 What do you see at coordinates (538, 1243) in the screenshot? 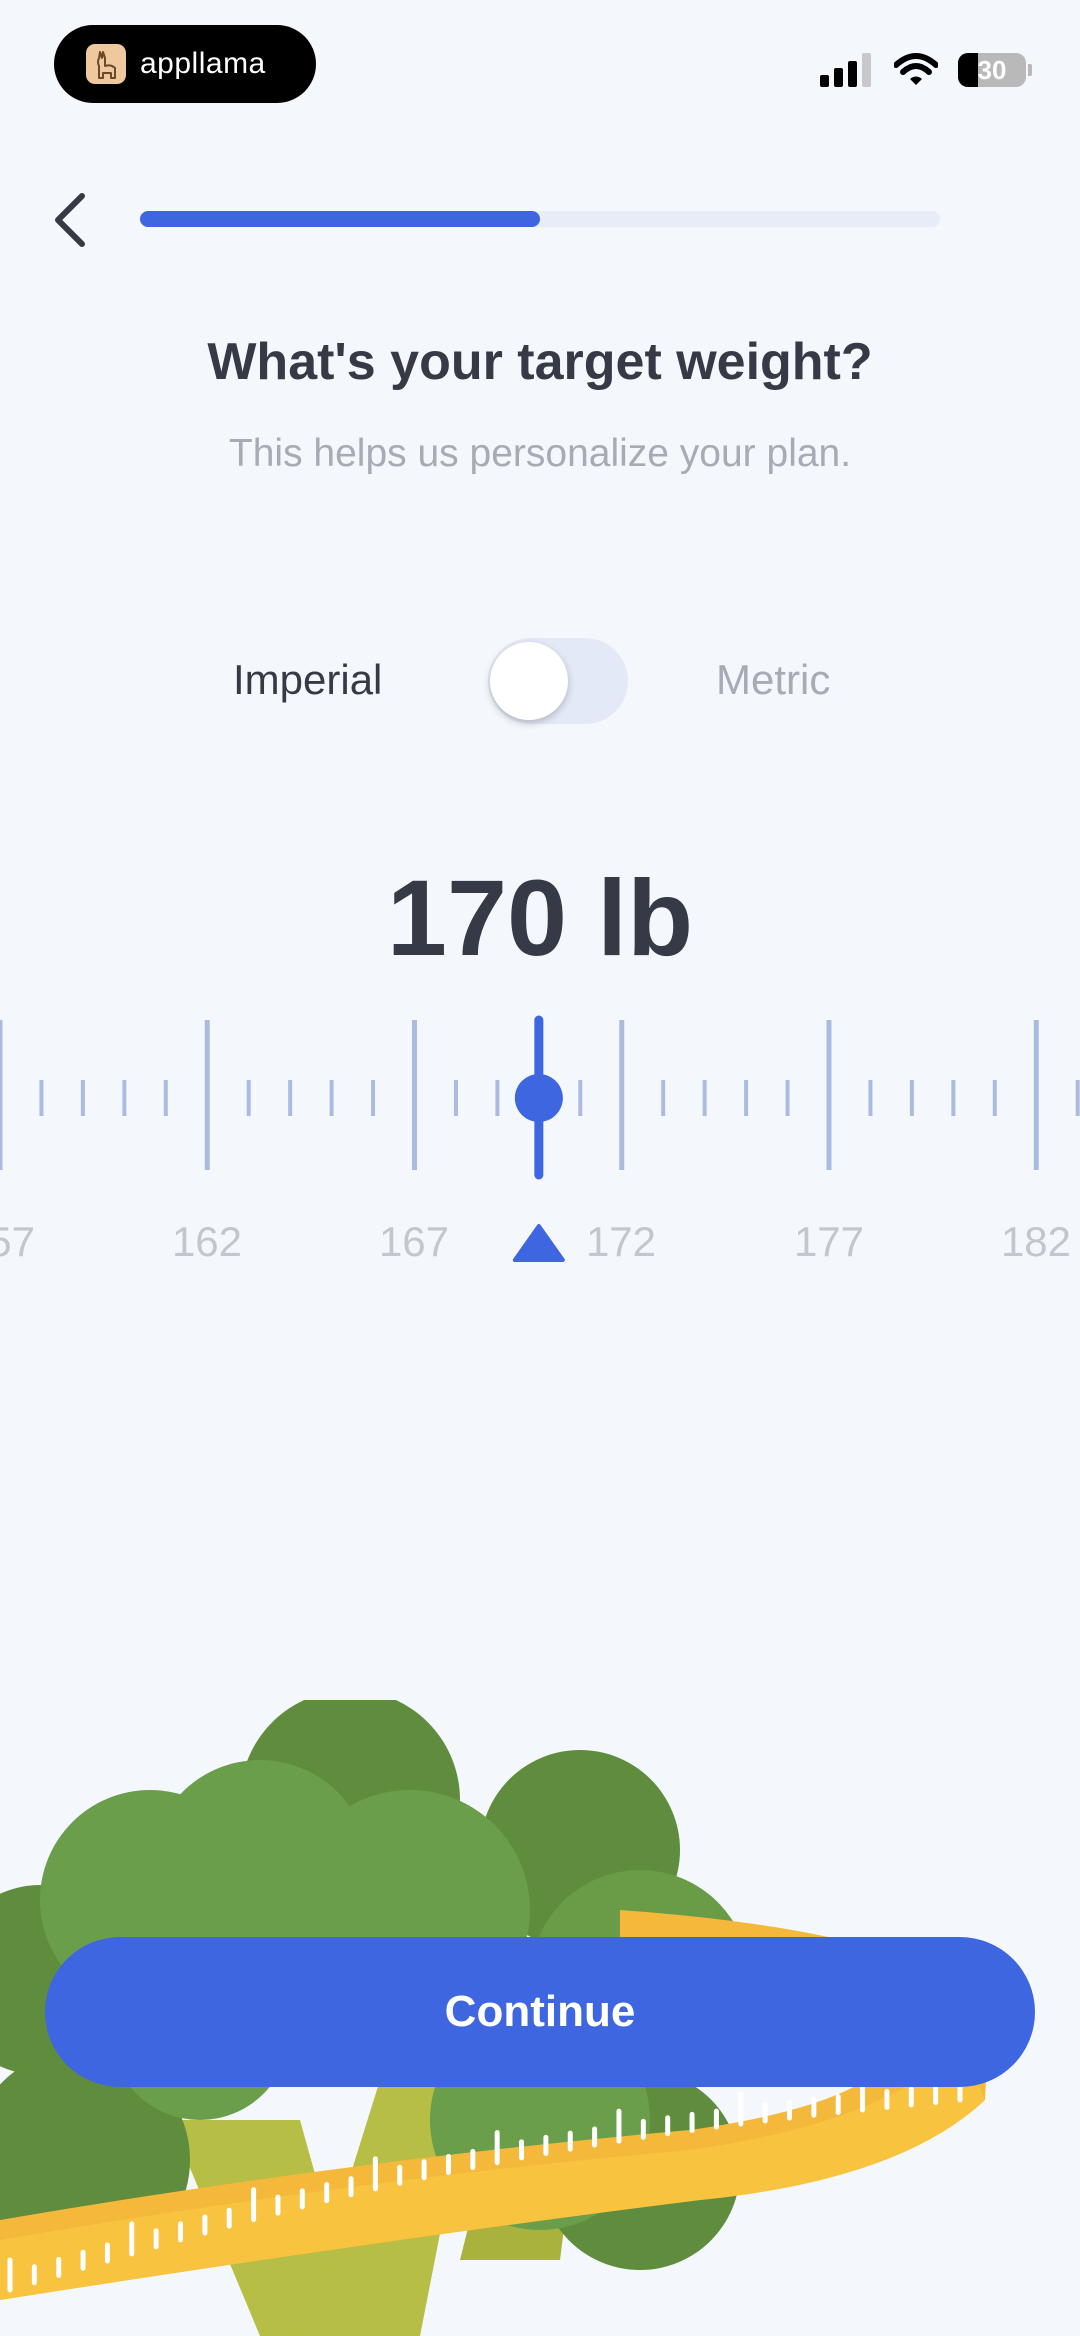
I see `pointer-triangle-icon` at bounding box center [538, 1243].